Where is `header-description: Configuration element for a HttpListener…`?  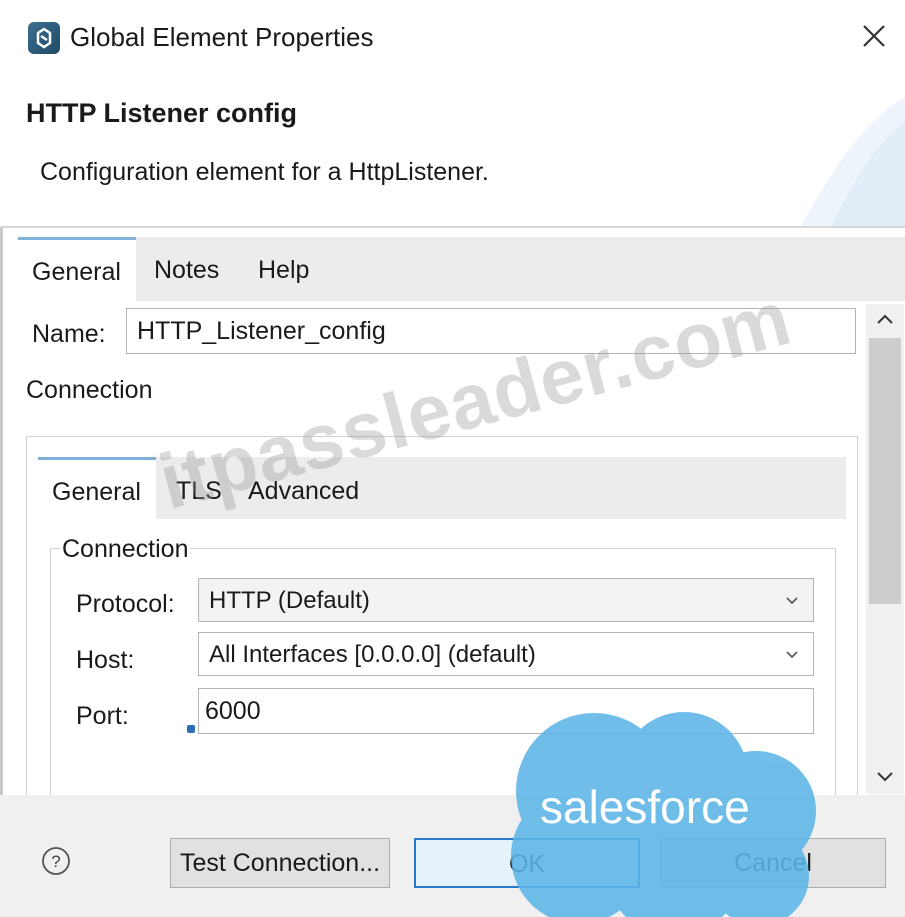
header-description: Configuration element for a HttpListener… is located at coordinates (264, 172).